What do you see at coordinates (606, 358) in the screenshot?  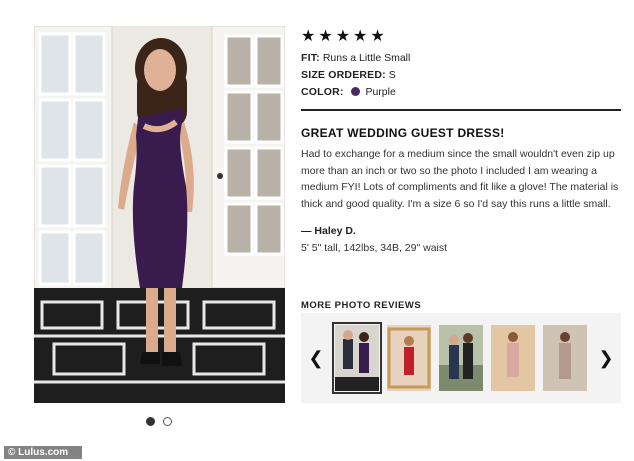 I see `chevron-right-icon: ❯` at bounding box center [606, 358].